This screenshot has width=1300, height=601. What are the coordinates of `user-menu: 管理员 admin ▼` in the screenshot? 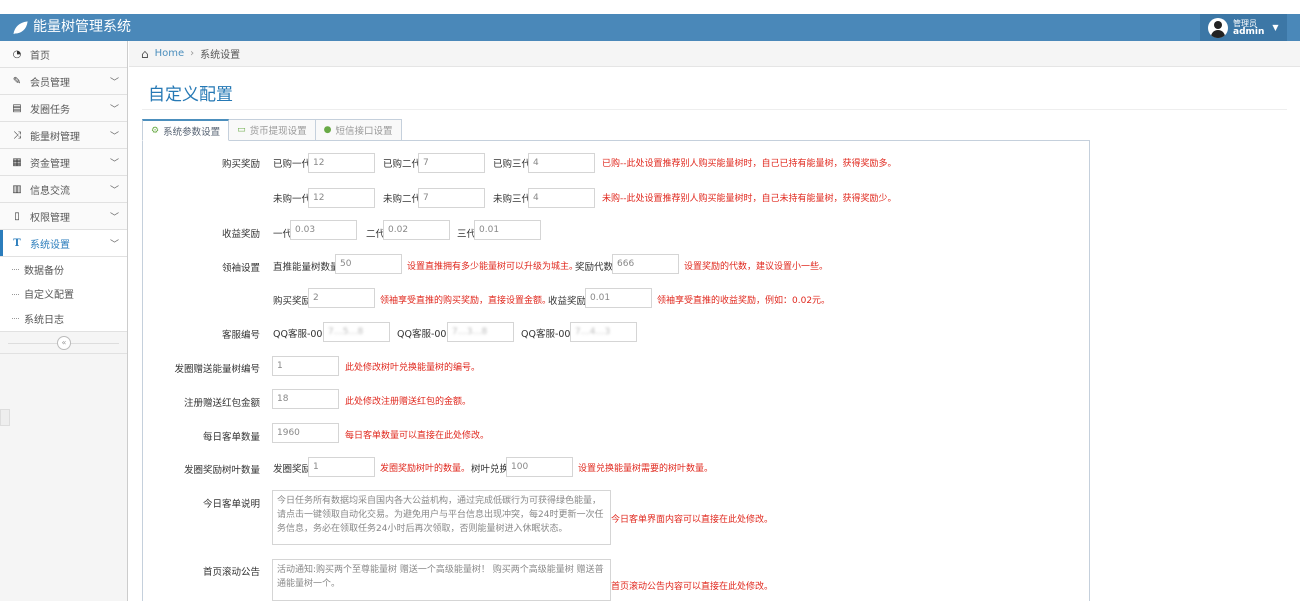 It's located at (1243, 27).